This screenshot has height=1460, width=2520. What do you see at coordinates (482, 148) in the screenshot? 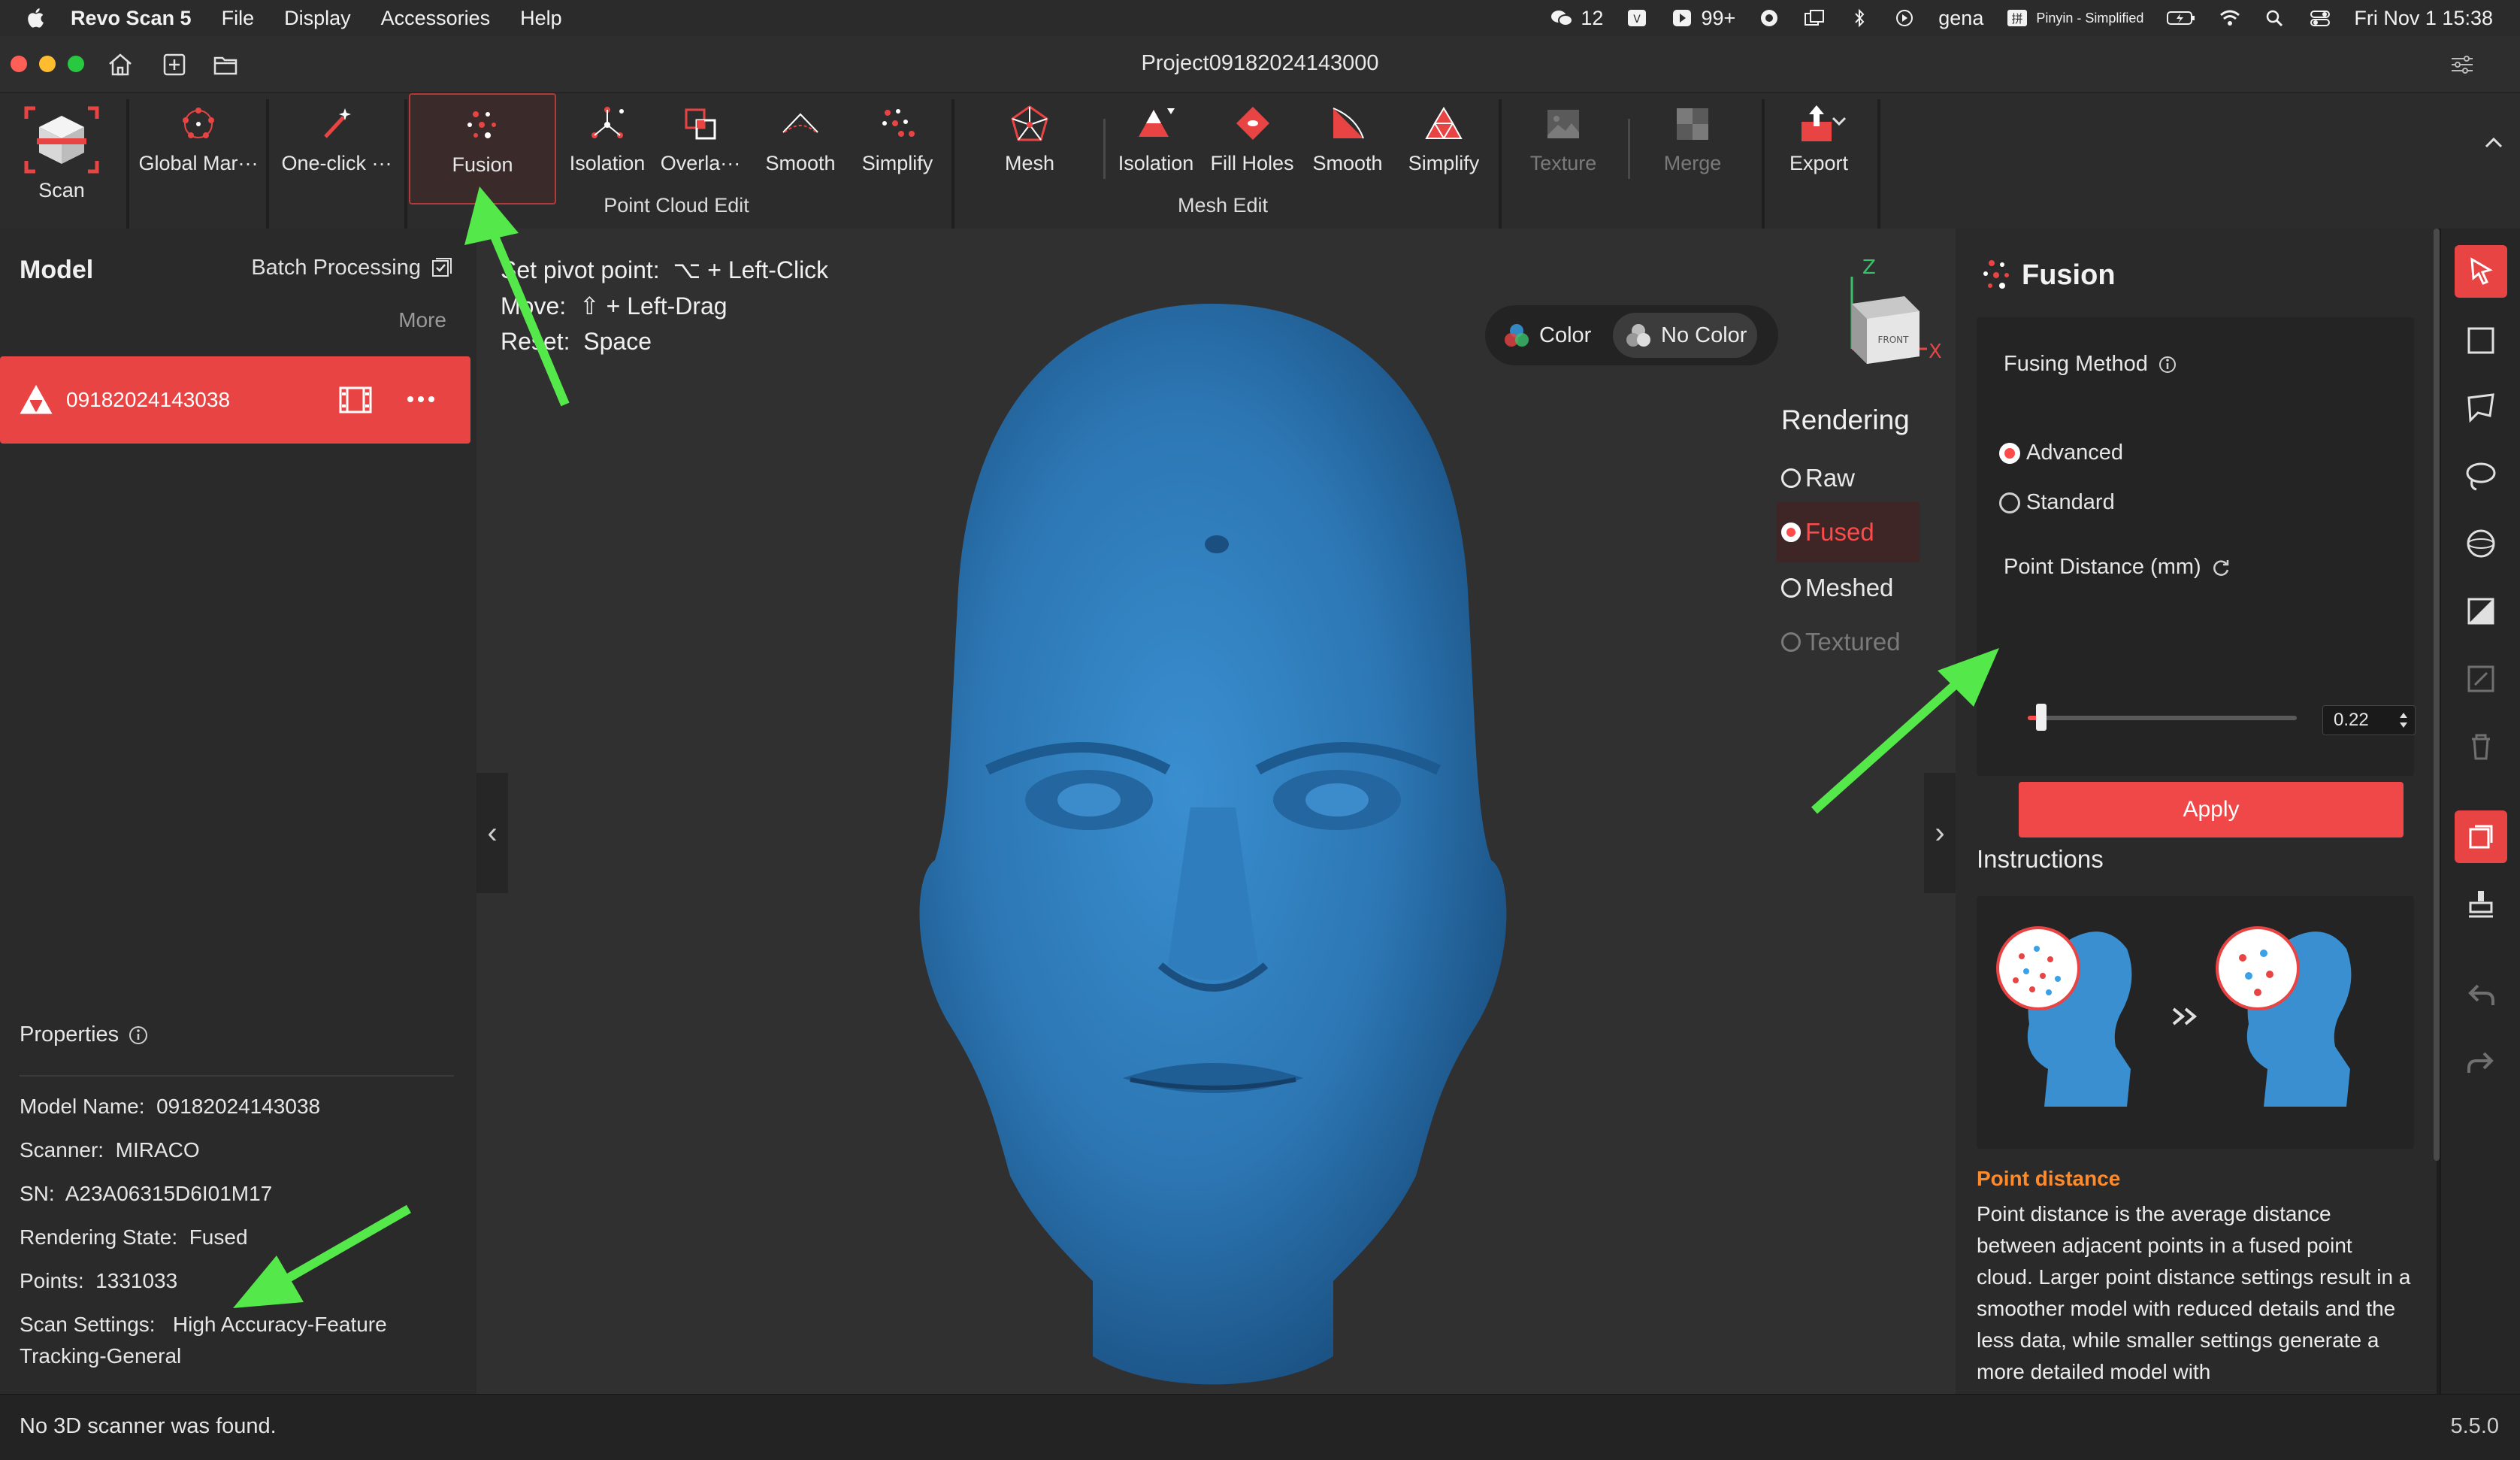
I see `fusion-button: Fusion` at bounding box center [482, 148].